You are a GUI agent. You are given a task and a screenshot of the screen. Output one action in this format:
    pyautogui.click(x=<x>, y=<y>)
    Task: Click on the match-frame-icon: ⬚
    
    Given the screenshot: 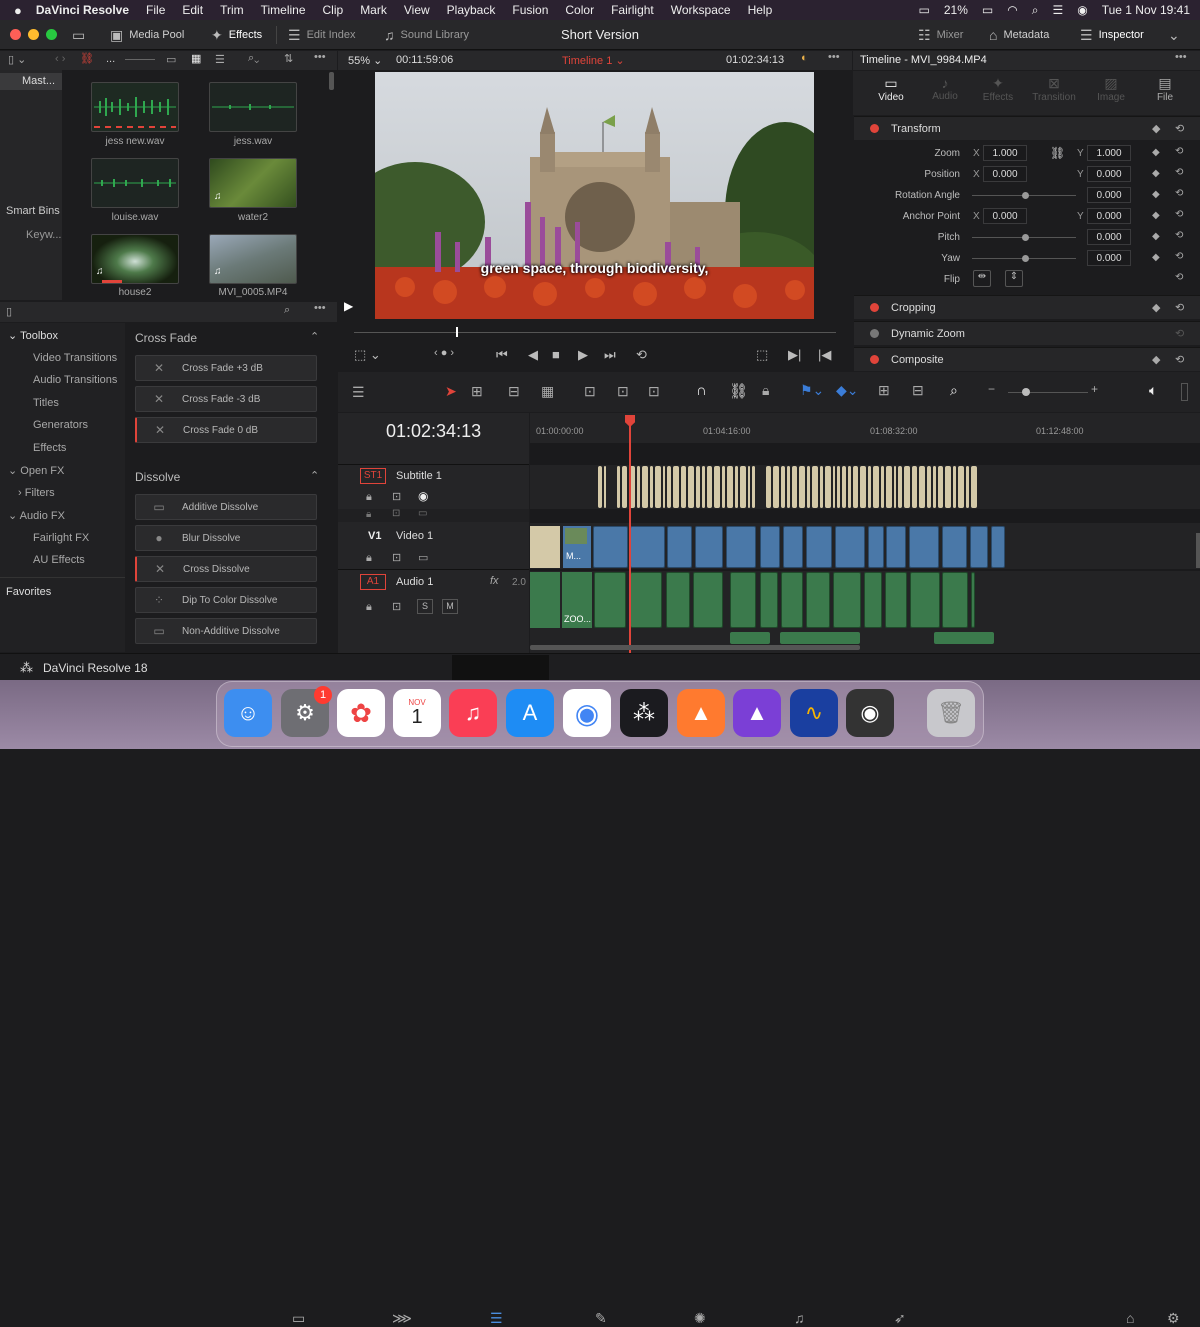 What is the action you would take?
    pyautogui.click(x=762, y=355)
    